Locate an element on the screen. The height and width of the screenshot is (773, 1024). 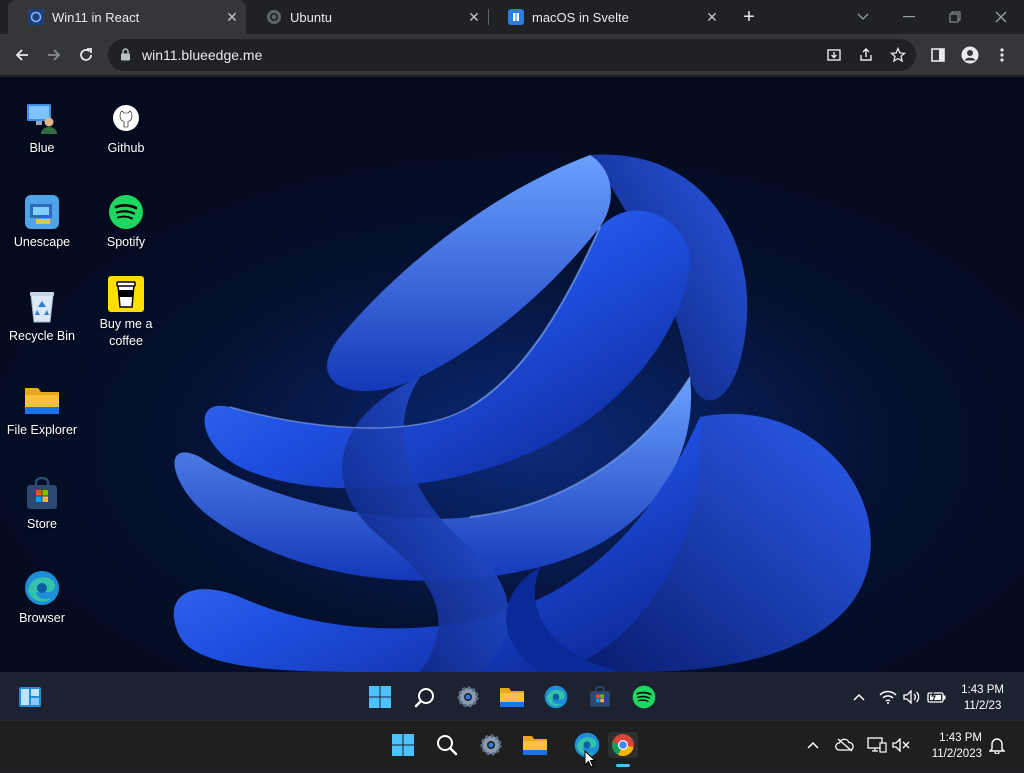
os-taskbar: 1:43 PM 11/2/2023 is located at coordinates (512, 744).